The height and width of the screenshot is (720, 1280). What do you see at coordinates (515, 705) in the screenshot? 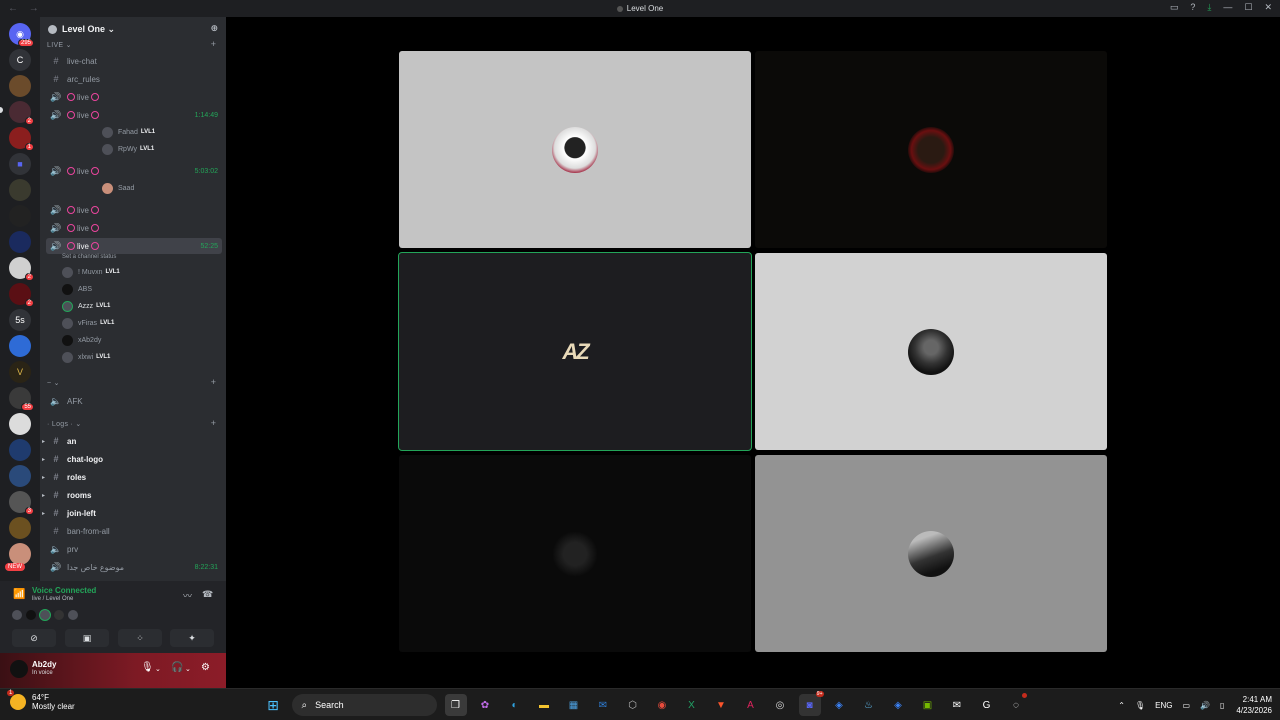
I see `edge-icon: ◐` at bounding box center [515, 705].